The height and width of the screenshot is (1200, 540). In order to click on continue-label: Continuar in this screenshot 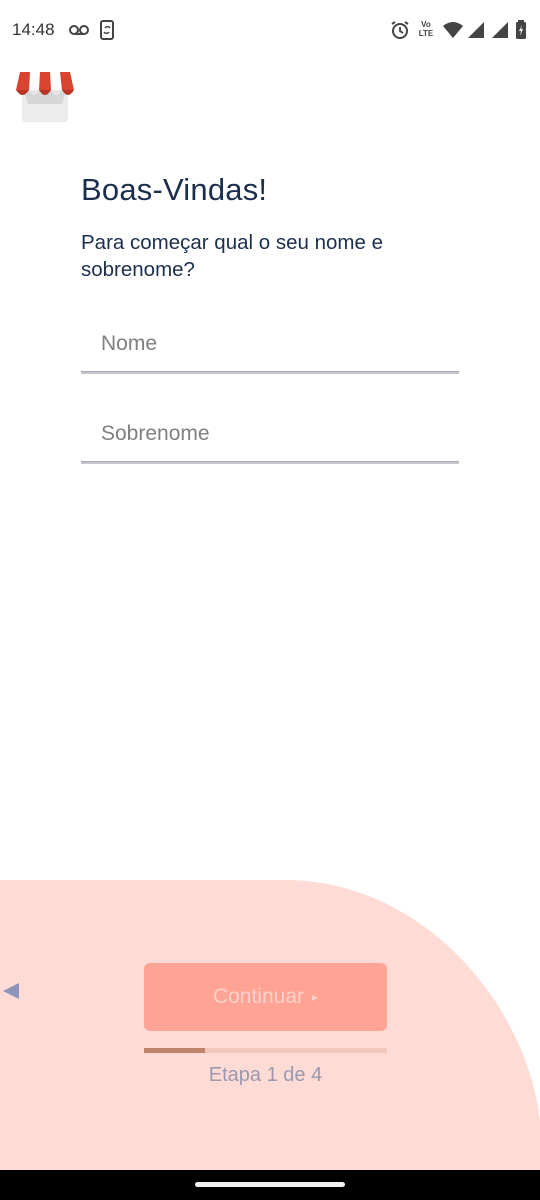, I will do `click(258, 996)`.